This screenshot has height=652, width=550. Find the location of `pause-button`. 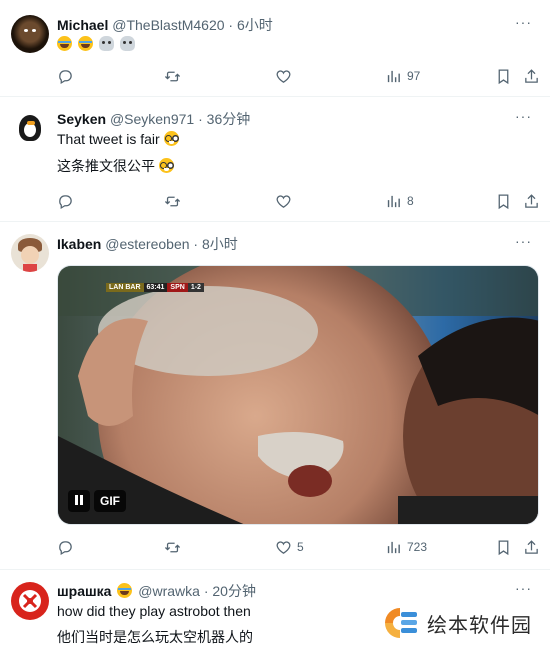

pause-button is located at coordinates (79, 501).